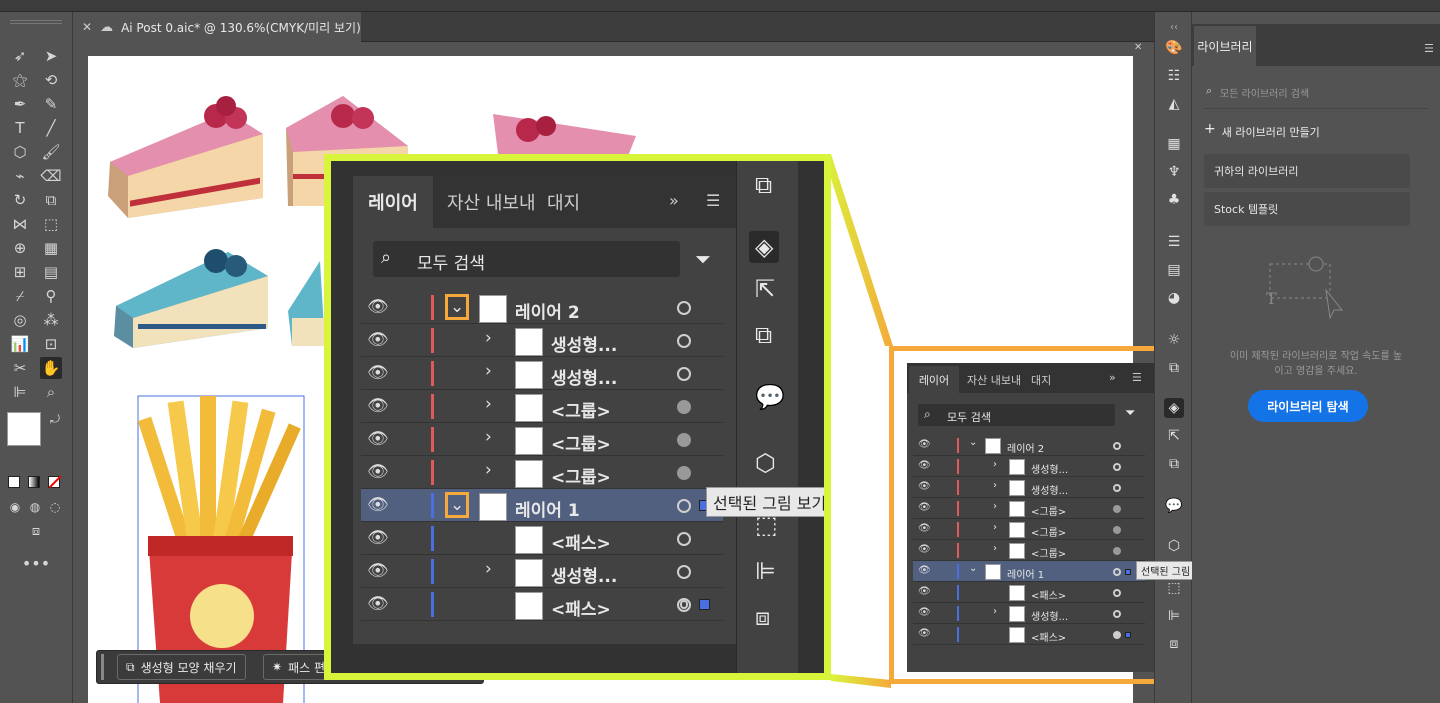  What do you see at coordinates (996, 380) in the screenshot?
I see `small-tab-asset-export: 자산 내보내` at bounding box center [996, 380].